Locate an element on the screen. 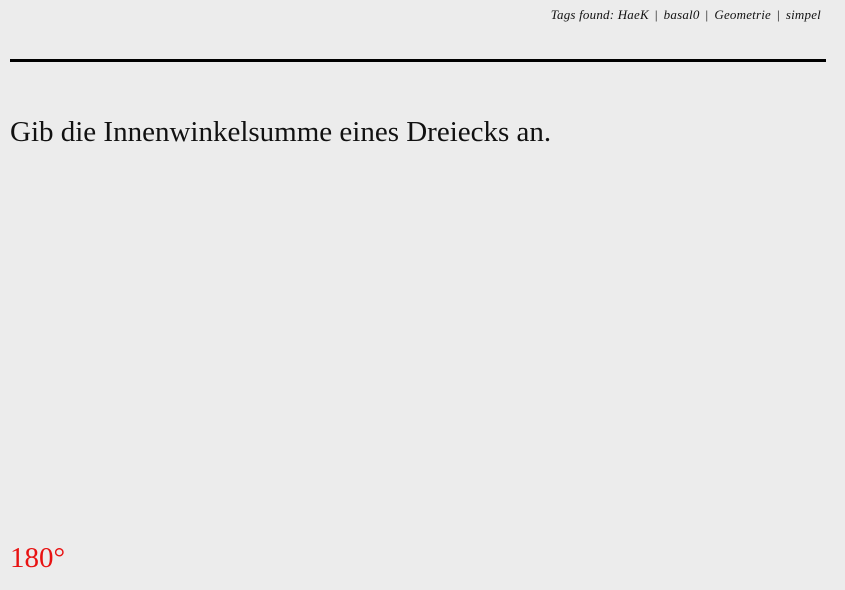  tag-item: Geometrie is located at coordinates (743, 14).